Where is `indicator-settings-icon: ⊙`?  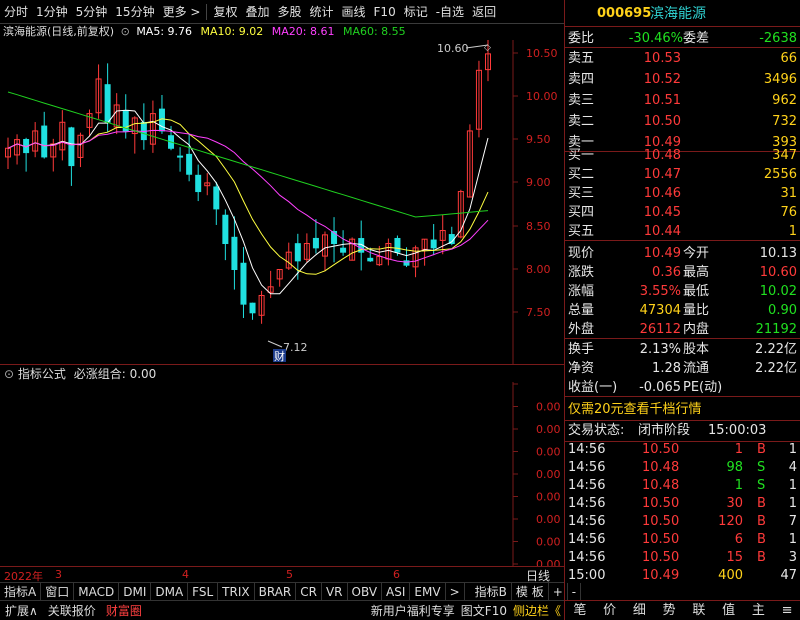
indicator-settings-icon: ⊙ is located at coordinates (7, 374).